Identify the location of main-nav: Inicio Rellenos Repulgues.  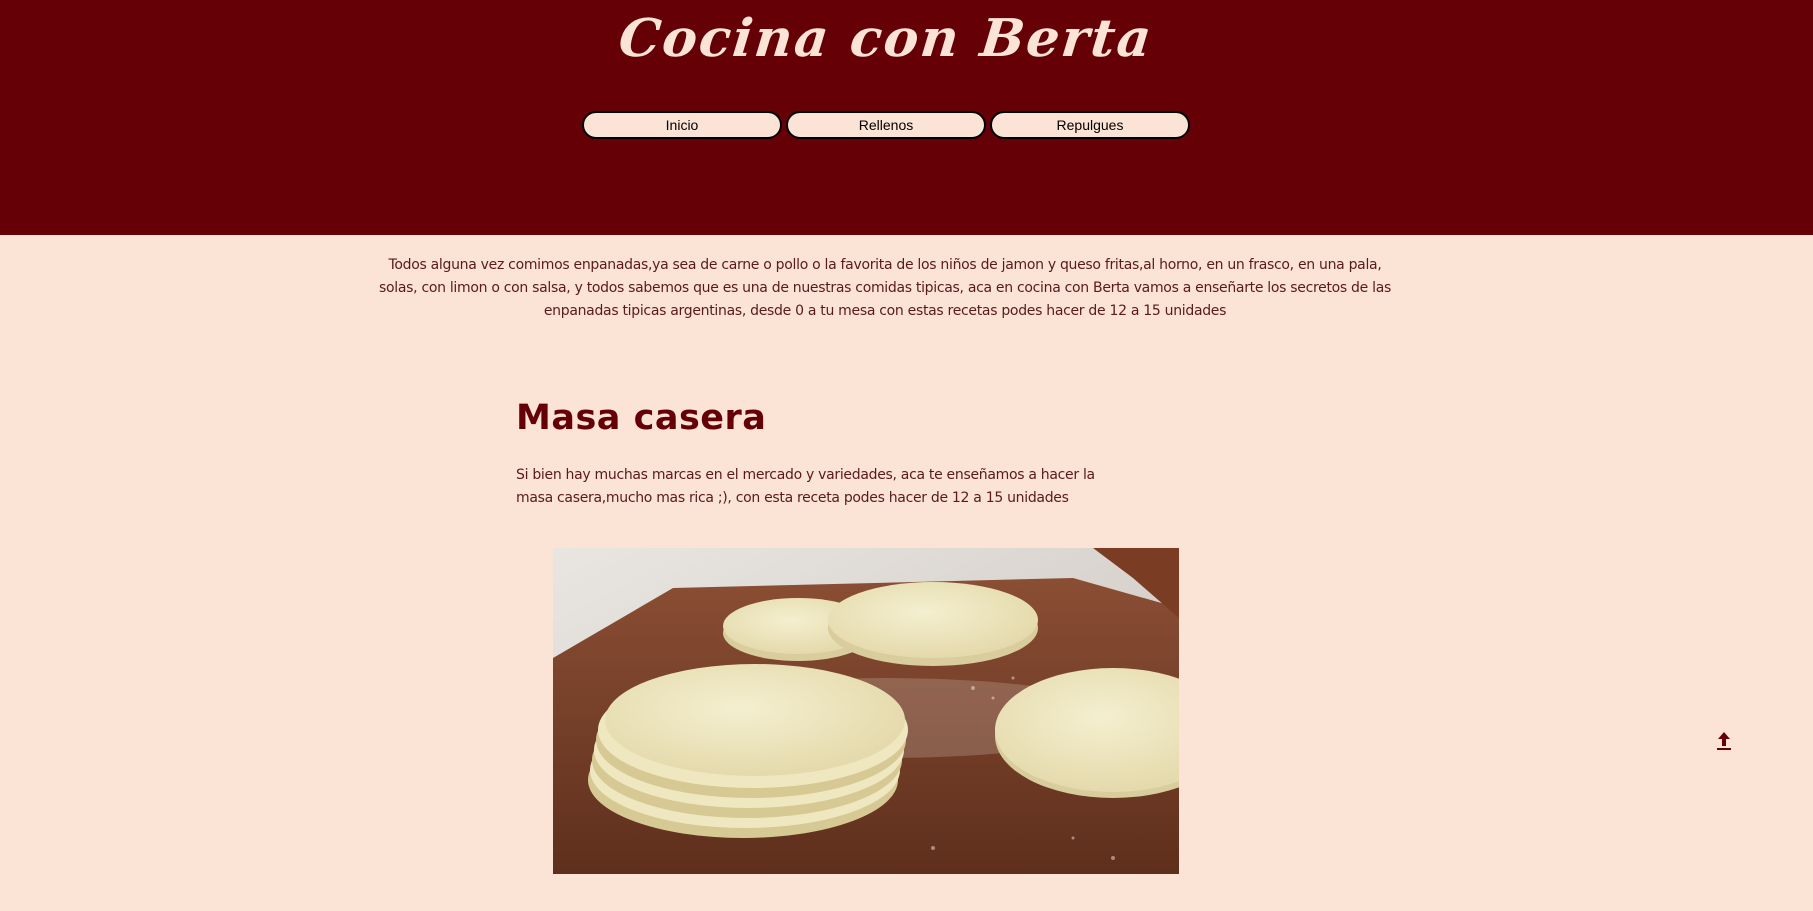
(886, 125).